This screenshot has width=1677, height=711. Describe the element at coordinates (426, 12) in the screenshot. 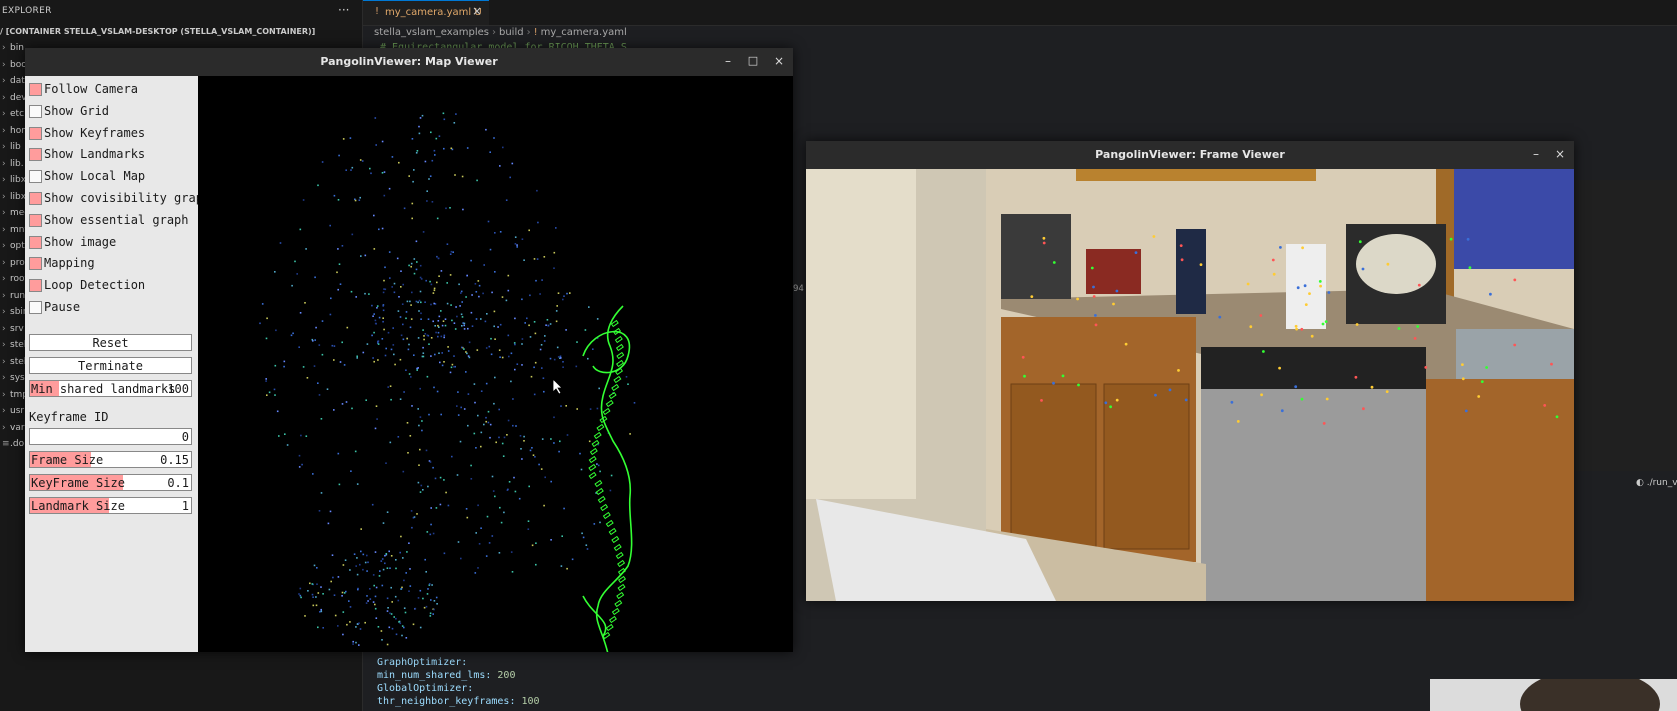

I see `tab-my-camera-yaml: ! my_camera.yaml U ×` at that location.